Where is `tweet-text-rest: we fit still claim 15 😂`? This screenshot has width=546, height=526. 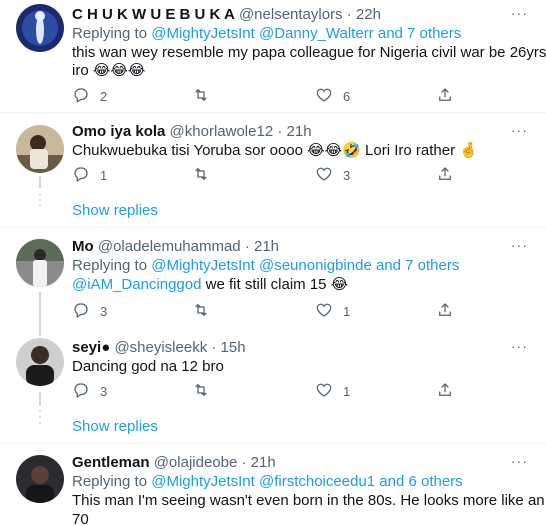
tweet-text-rest: we fit still claim 15 😂 is located at coordinates (275, 284).